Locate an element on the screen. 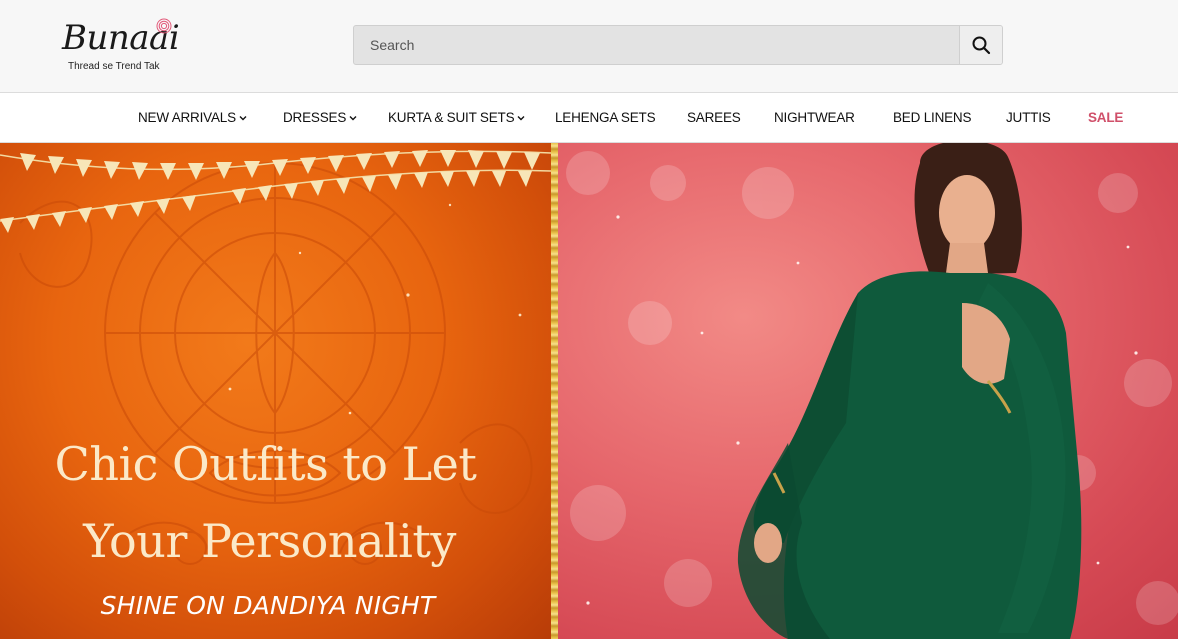 Image resolution: width=1178 pixels, height=639 pixels. site-header: Bunaai Thread se Trend Tak is located at coordinates (589, 46).